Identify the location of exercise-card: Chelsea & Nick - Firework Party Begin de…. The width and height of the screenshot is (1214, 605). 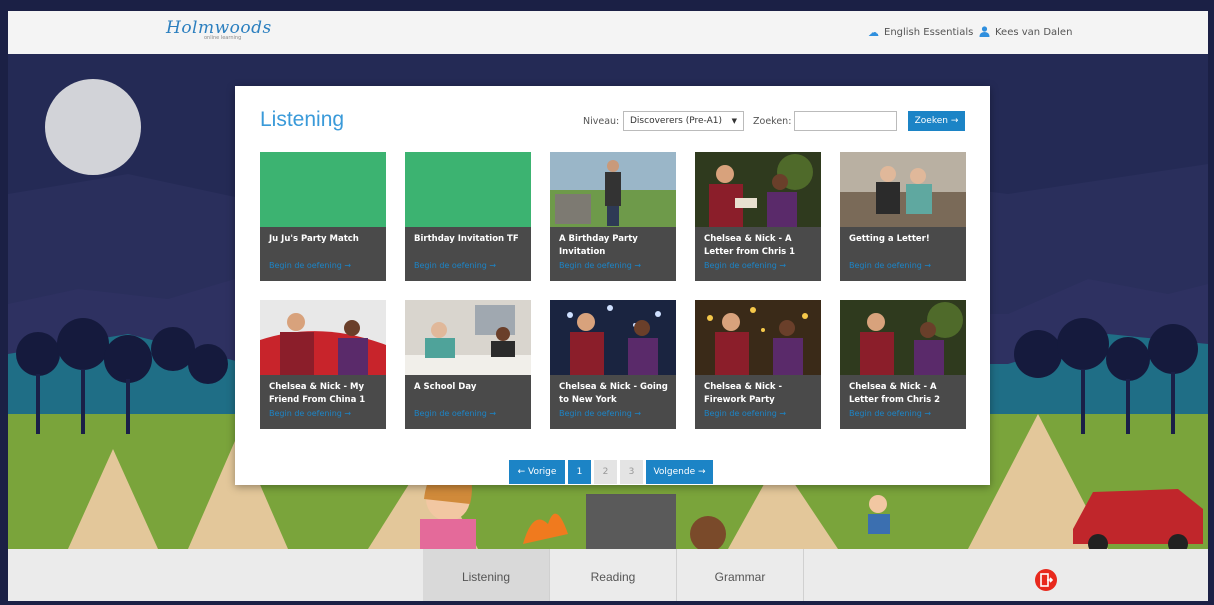
(758, 364).